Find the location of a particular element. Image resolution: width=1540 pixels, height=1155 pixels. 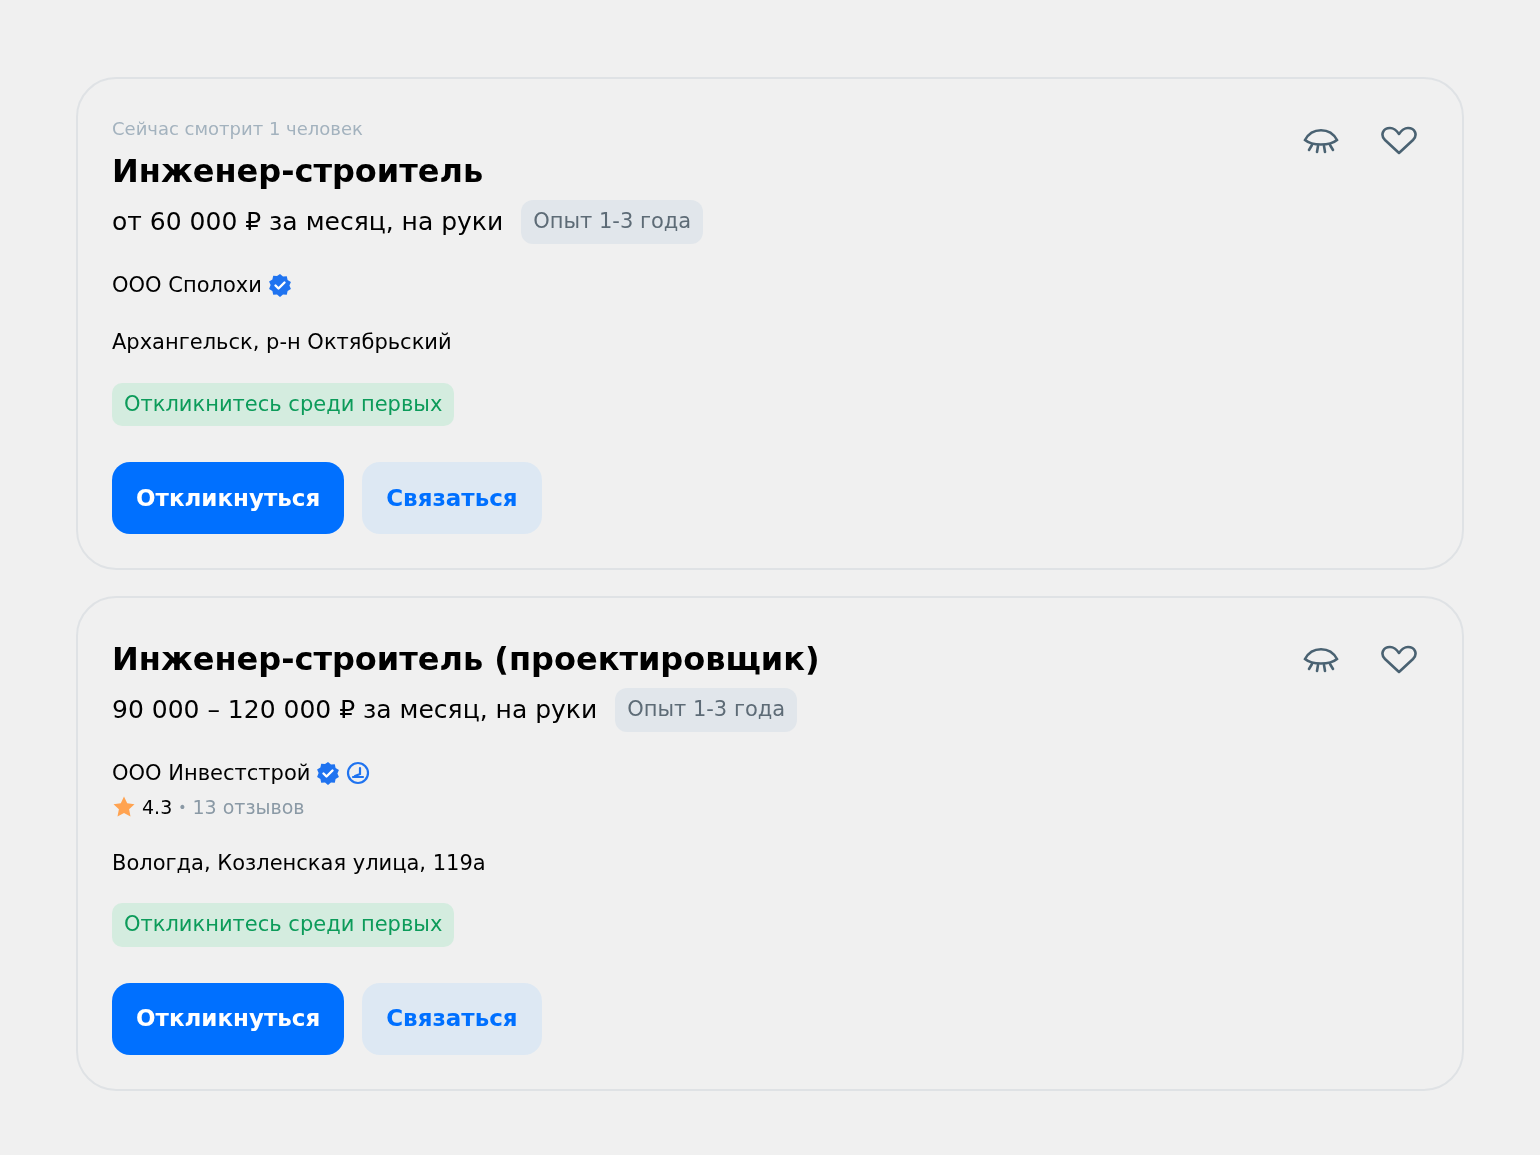

salary-text: от 60 000 ₽ за месяц, на руки is located at coordinates (308, 222).